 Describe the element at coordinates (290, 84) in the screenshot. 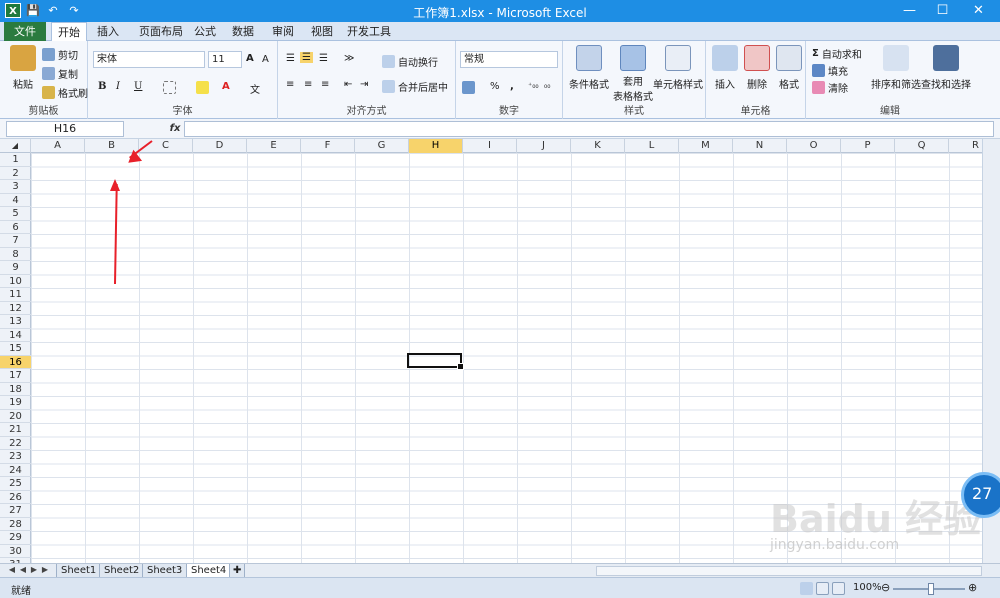

I see `align-left-icon: ≡` at that location.